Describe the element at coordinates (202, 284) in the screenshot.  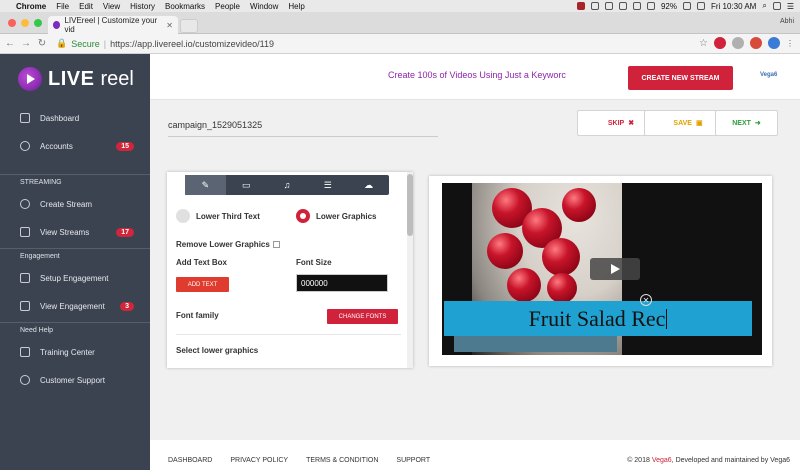
I see `add-text-button: ADD TEXT` at that location.